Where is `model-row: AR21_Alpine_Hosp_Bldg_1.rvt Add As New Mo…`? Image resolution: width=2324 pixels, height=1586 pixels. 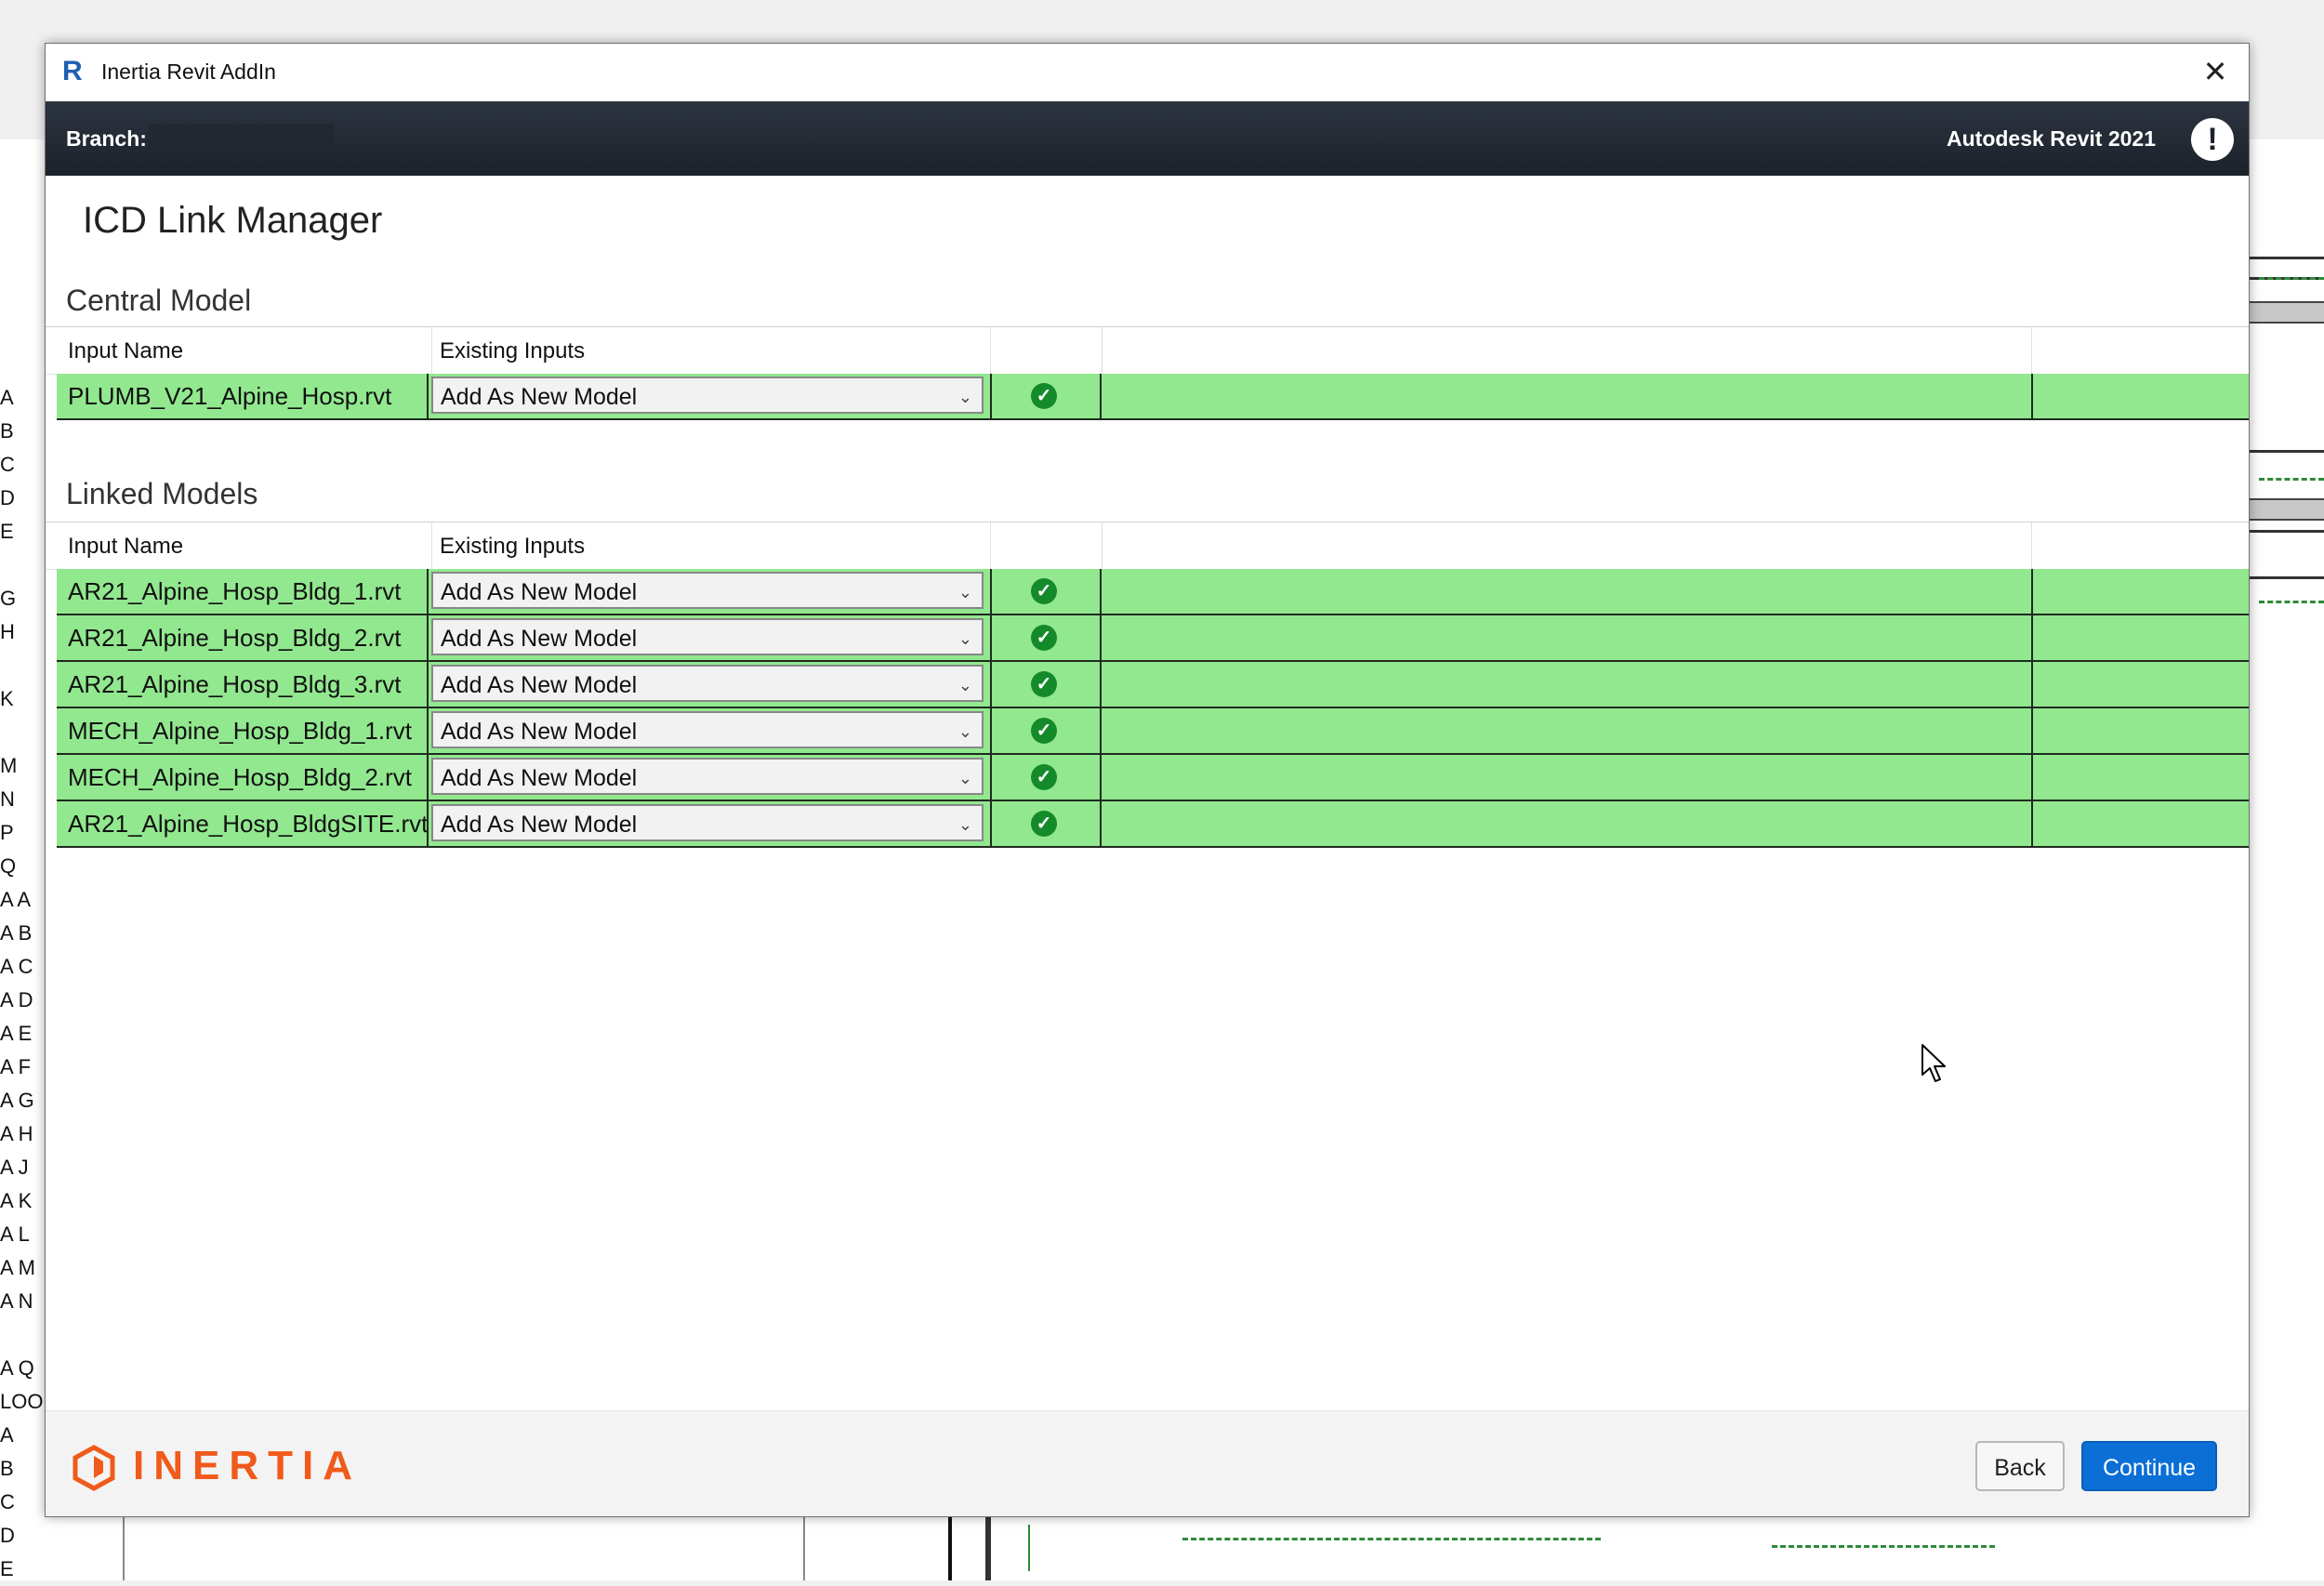 model-row: AR21_Alpine_Hosp_Bldg_1.rvt Add As New Mo… is located at coordinates (1153, 592).